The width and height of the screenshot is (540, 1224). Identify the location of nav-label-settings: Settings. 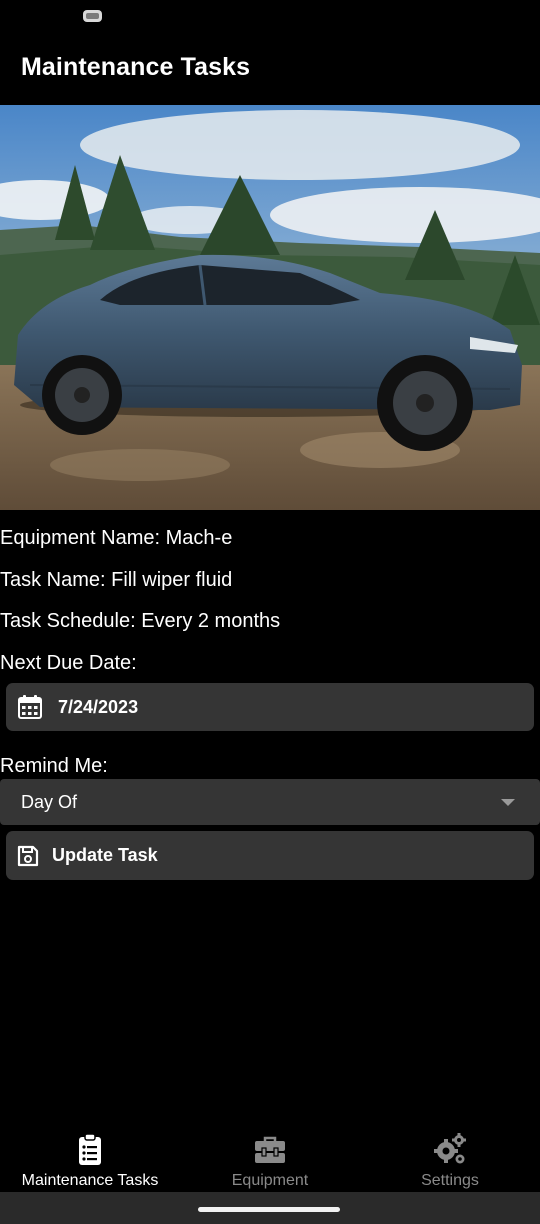
(450, 1180).